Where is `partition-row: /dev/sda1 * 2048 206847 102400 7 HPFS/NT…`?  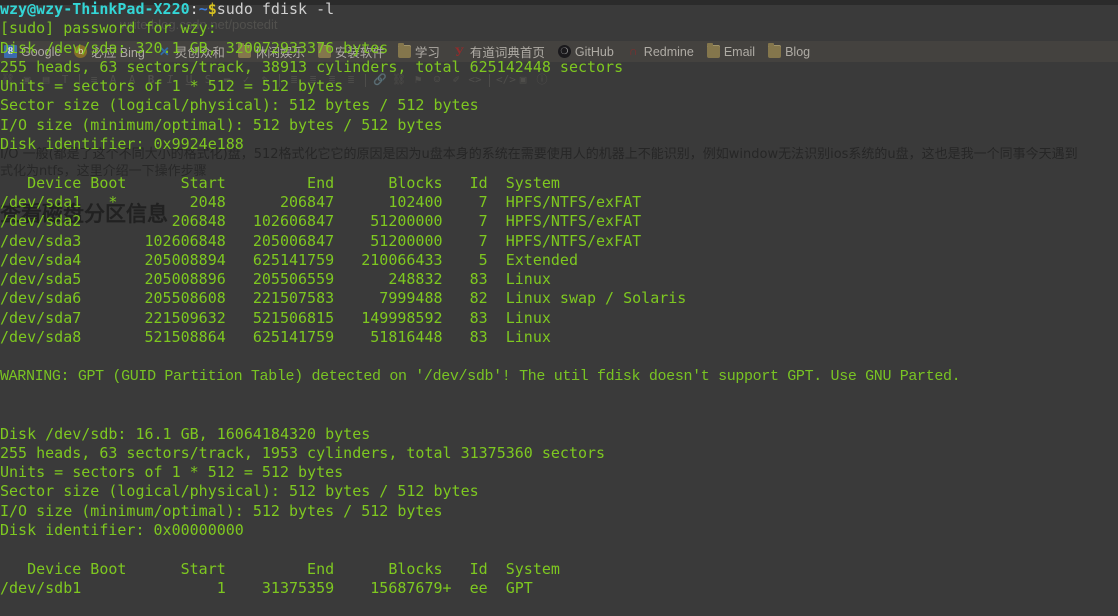
partition-row: /dev/sda1 * 2048 206847 102400 7 HPFS/NT… is located at coordinates (321, 201).